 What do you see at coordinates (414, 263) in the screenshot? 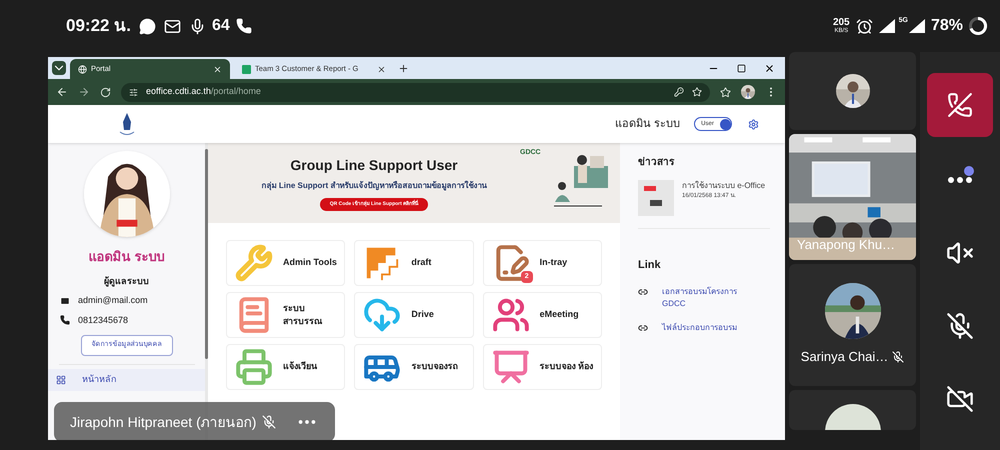
I see `app-tile: draft` at bounding box center [414, 263].